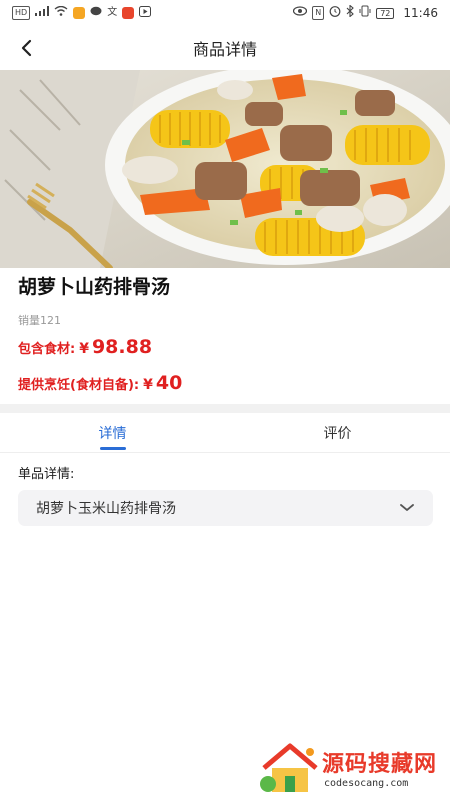  What do you see at coordinates (420, 13) in the screenshot?
I see `status-time: 11:46` at bounding box center [420, 13].